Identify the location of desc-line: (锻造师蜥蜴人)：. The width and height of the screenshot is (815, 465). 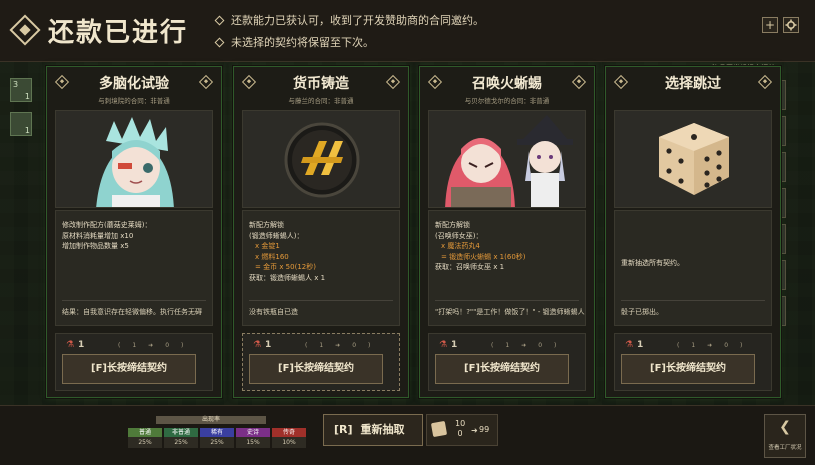
(276, 235).